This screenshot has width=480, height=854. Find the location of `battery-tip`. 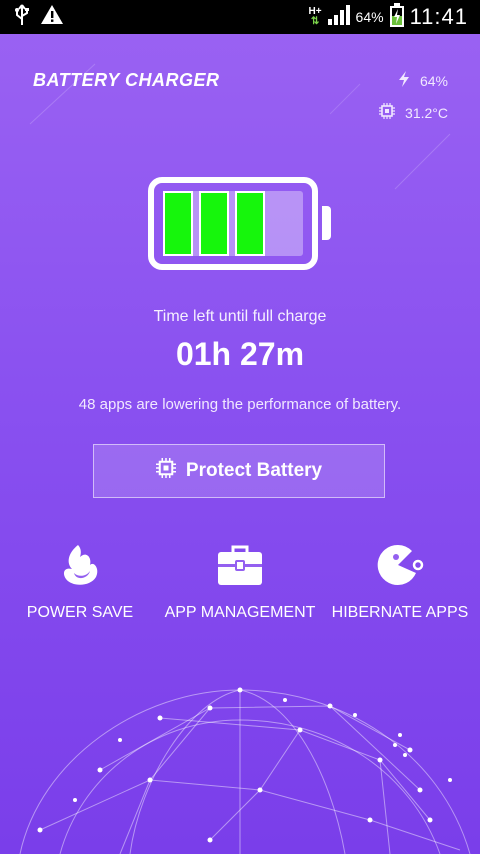

battery-tip is located at coordinates (326, 223).